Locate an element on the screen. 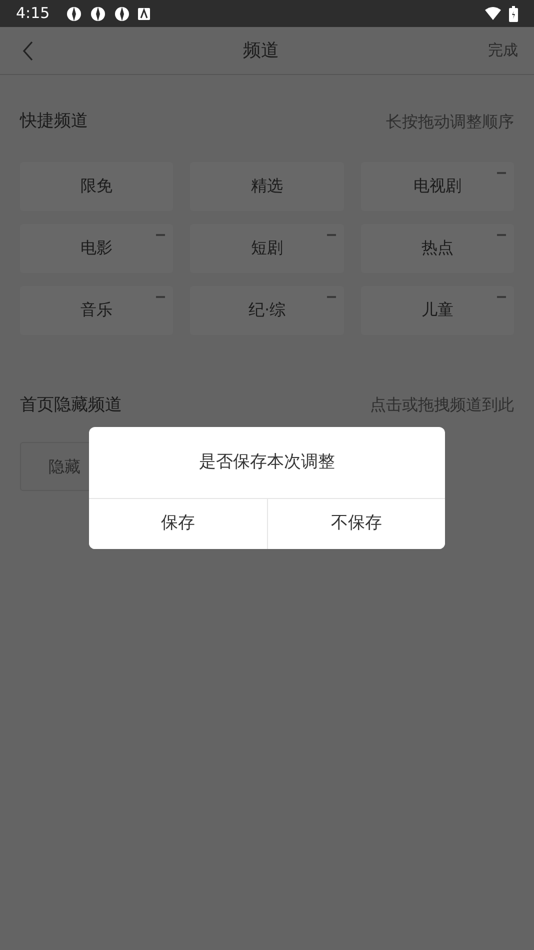 Image resolution: width=534 pixels, height=950 pixels. channel-tile: 精选 is located at coordinates (267, 186).